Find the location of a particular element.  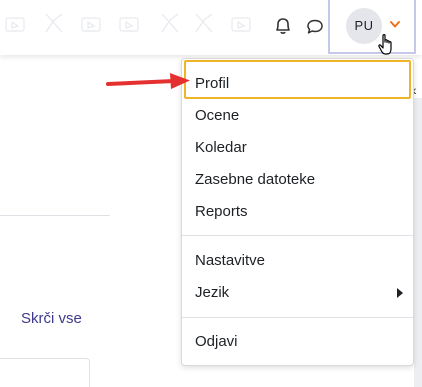

menu-item-calendar: Koledar is located at coordinates (297, 148).